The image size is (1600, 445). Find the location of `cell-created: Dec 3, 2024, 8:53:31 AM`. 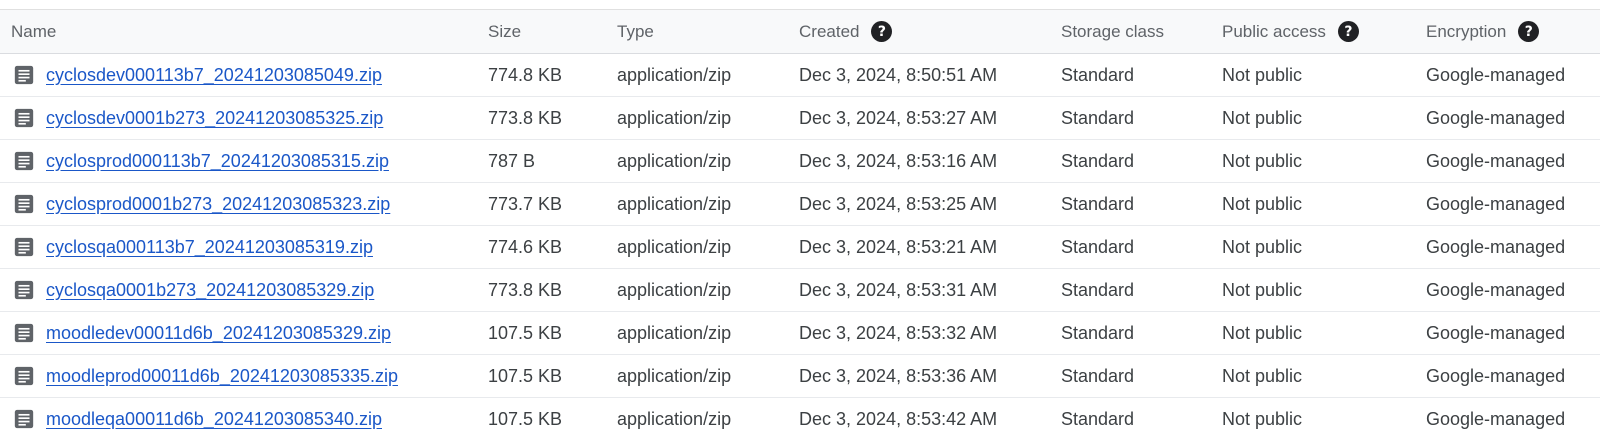

cell-created: Dec 3, 2024, 8:53:31 AM is located at coordinates (898, 289).